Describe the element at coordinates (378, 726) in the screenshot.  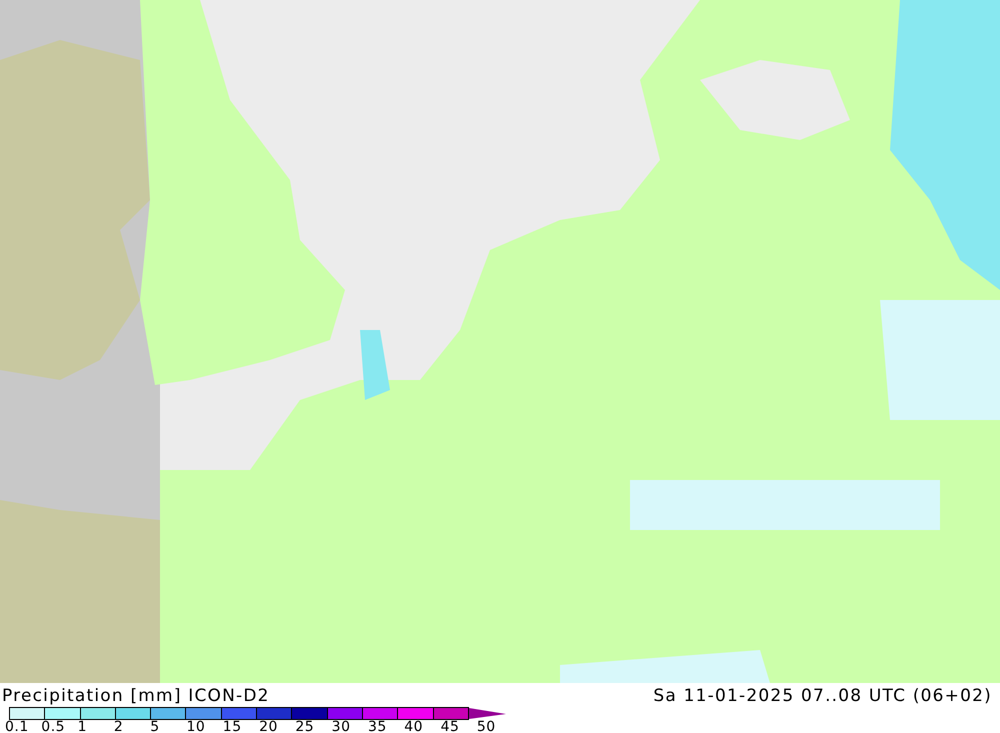
I see `legend-label: 35` at that location.